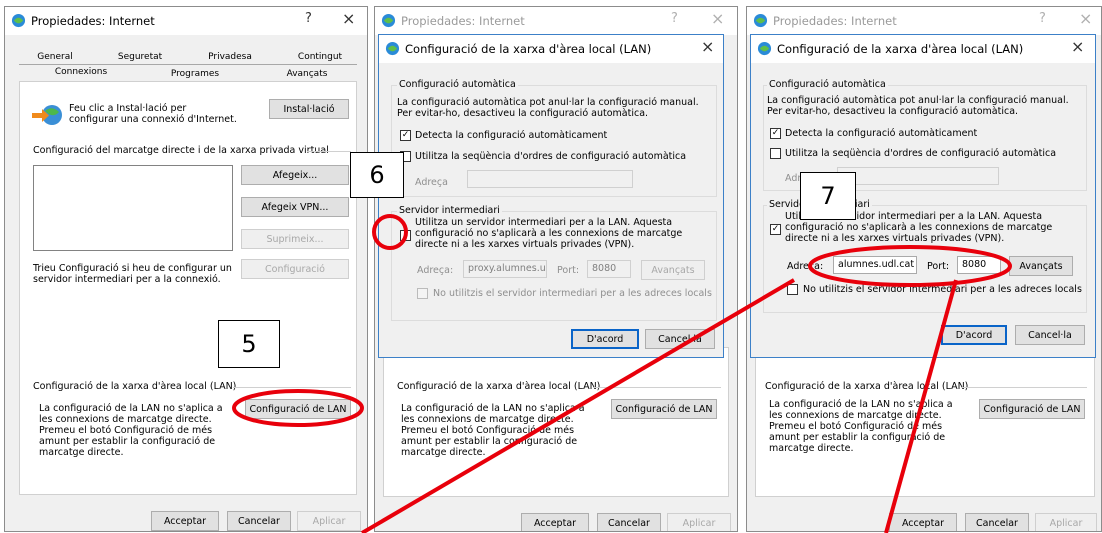 The width and height of the screenshot is (1102, 533). Describe the element at coordinates (775, 229) in the screenshot. I see `use-proxy-checkbox-7: ✓` at that location.